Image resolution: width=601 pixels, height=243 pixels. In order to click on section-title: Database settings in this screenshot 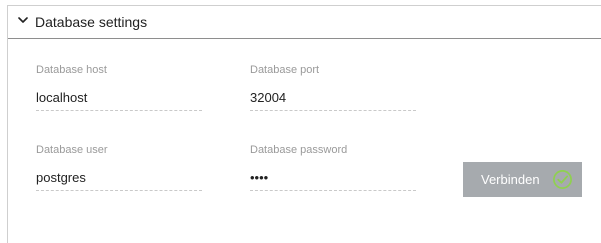, I will do `click(91, 22)`.